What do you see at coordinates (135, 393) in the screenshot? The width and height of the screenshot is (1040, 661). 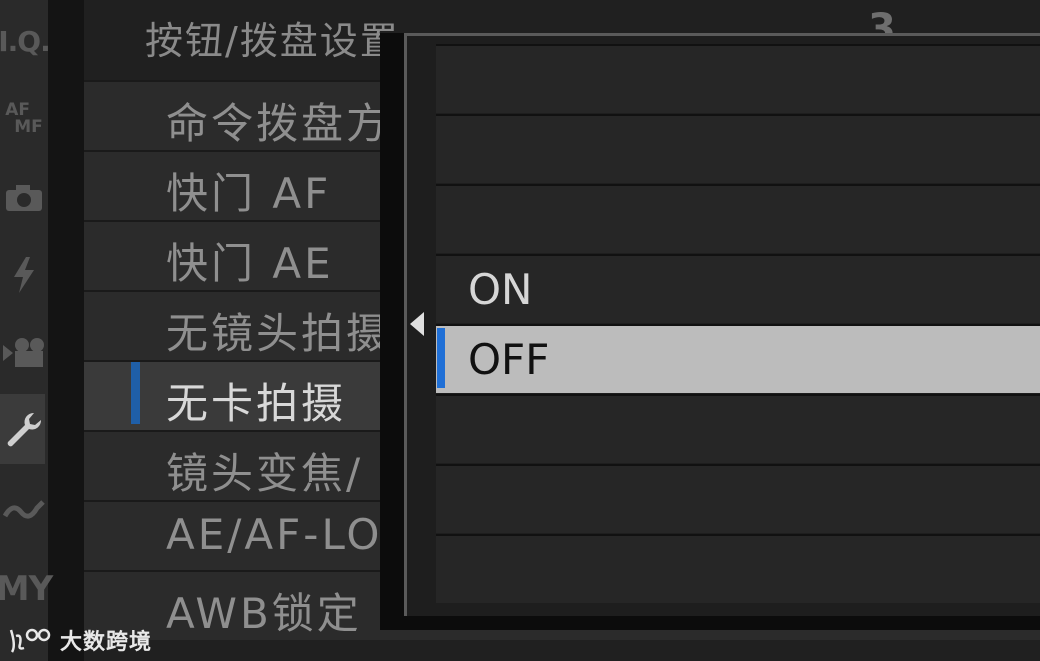 I see `menu-selection-indicator` at bounding box center [135, 393].